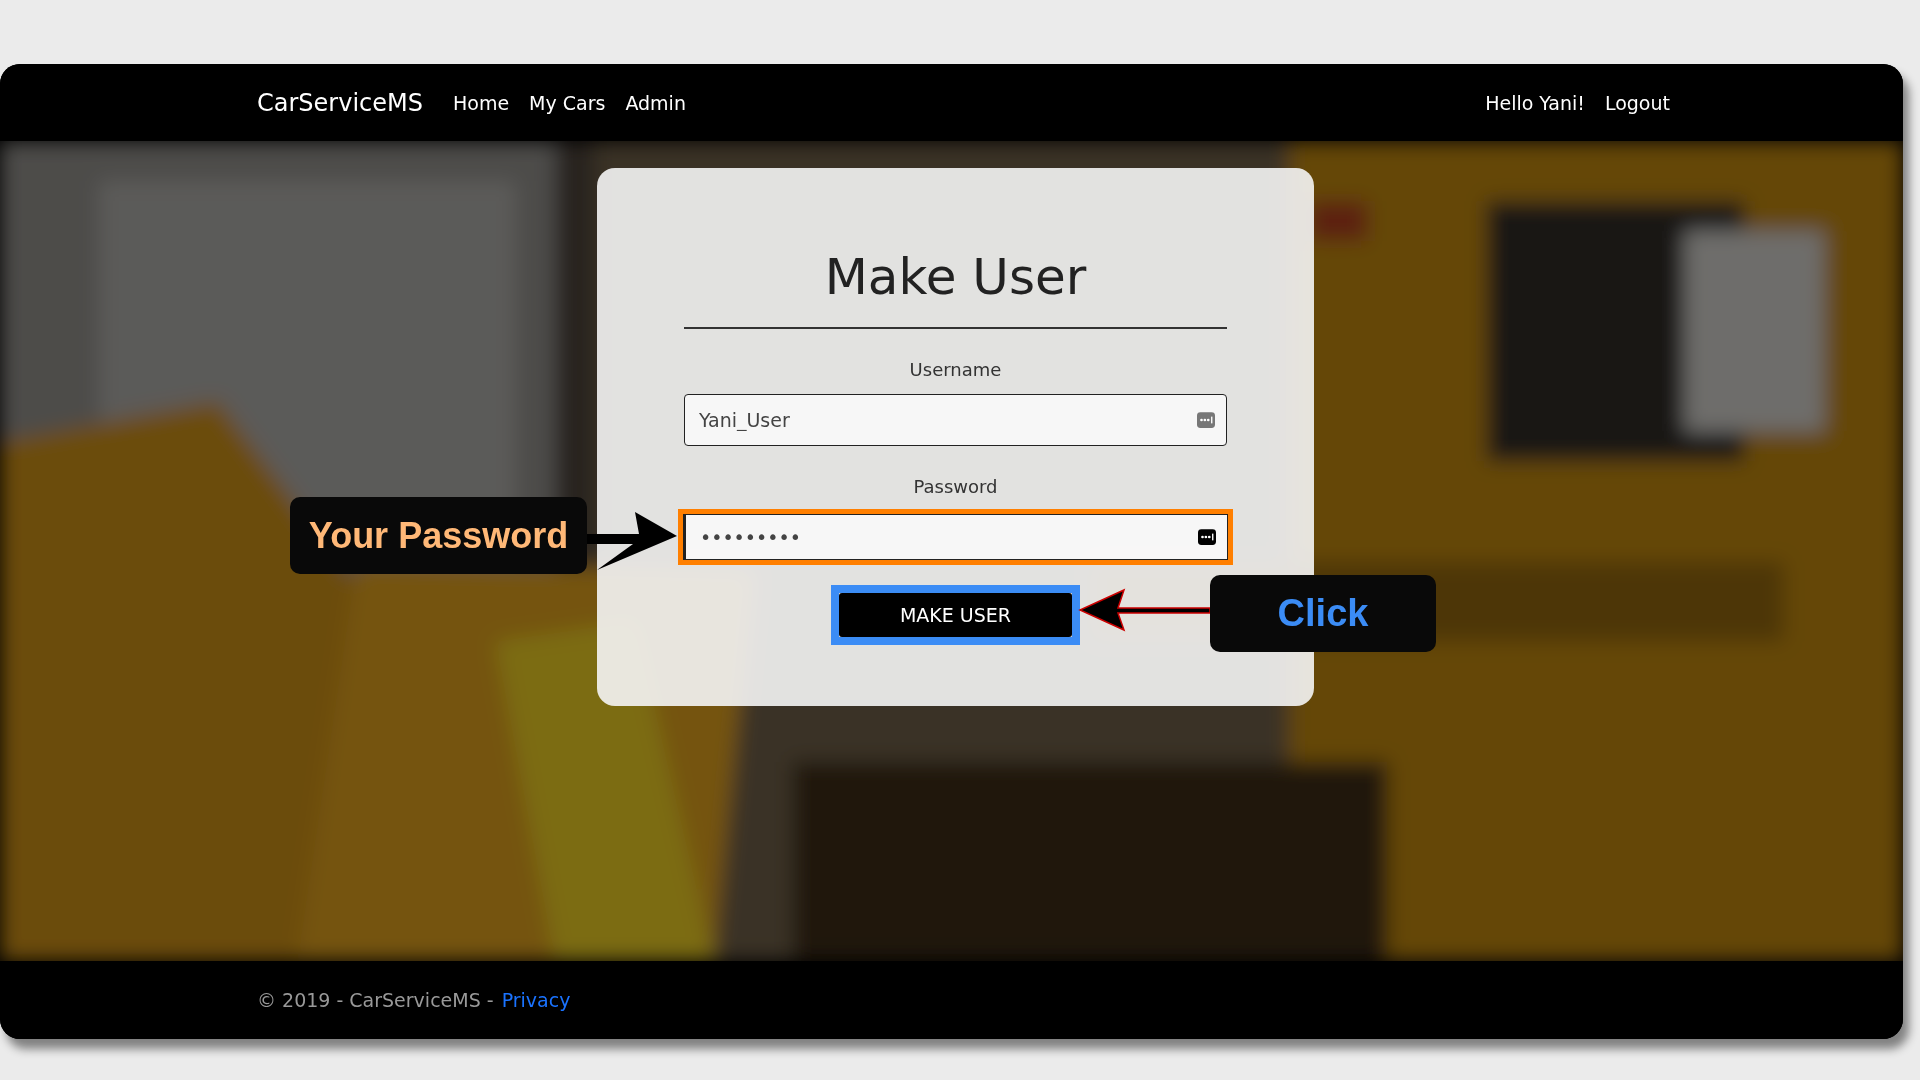 The width and height of the screenshot is (1920, 1080). Describe the element at coordinates (1323, 613) in the screenshot. I see `callout-label: Click` at that location.